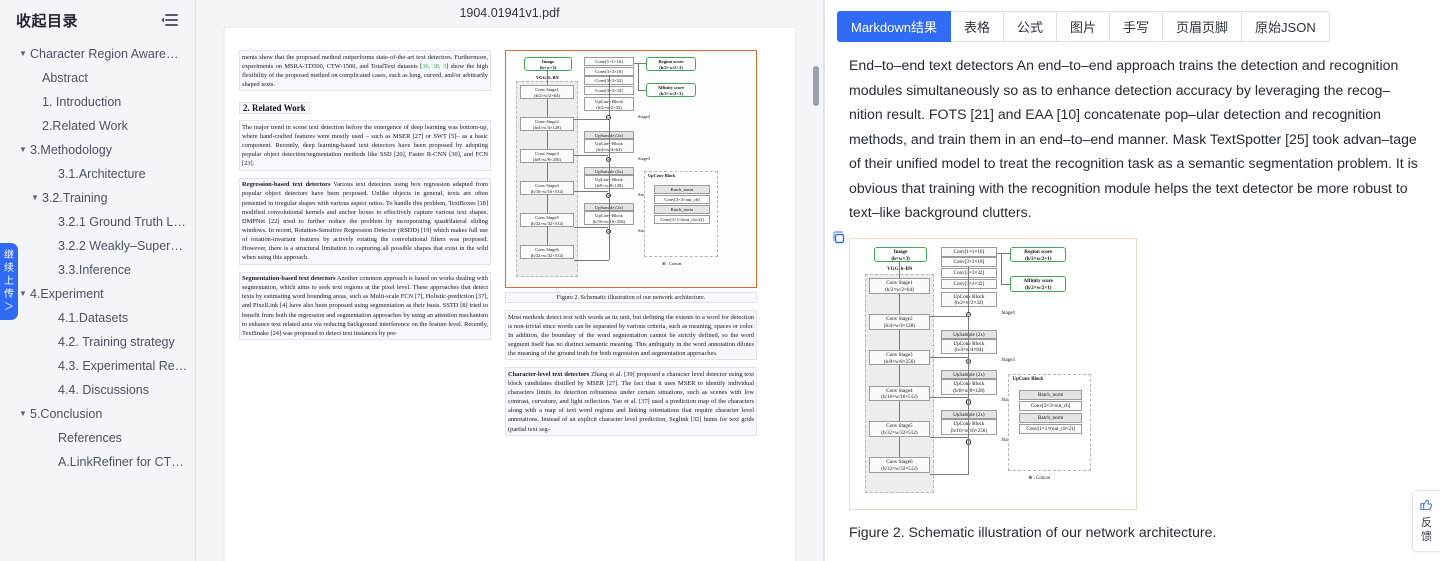 The width and height of the screenshot is (1440, 561). Describe the element at coordinates (1137, 26) in the screenshot. I see `tab-4: 手写` at that location.